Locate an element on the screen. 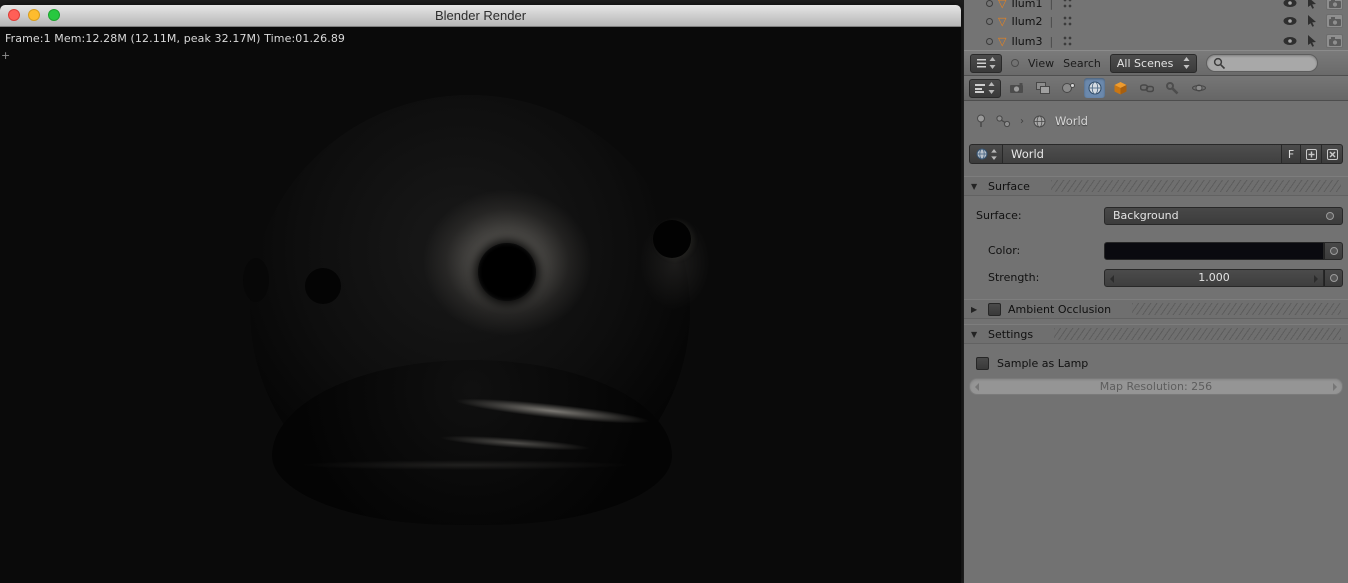 This screenshot has width=1348, height=583. tab-render-layers is located at coordinates (1042, 88).